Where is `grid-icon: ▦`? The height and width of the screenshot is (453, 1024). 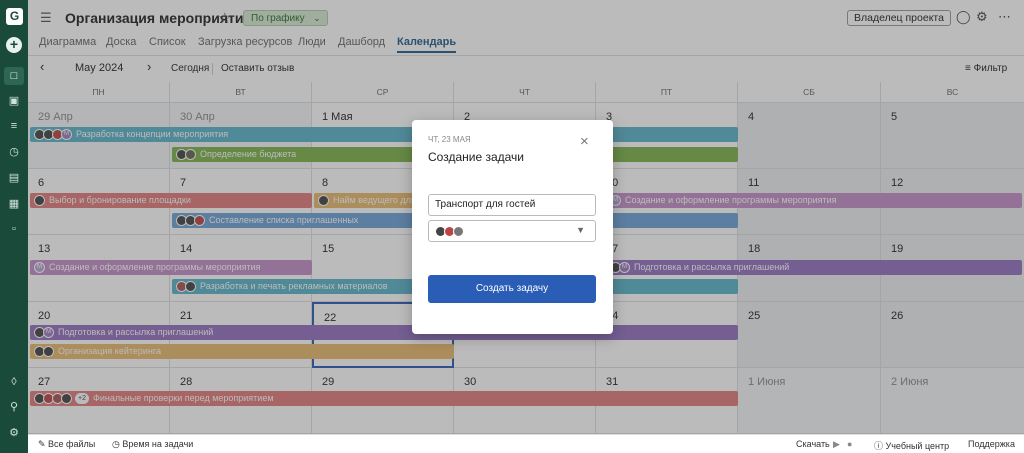 grid-icon: ▦ is located at coordinates (14, 204).